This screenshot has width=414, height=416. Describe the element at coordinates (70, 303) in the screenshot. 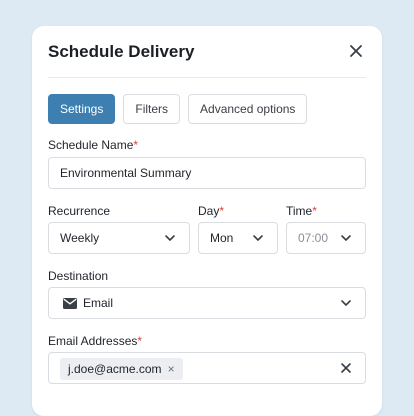

I see `mail-icon` at that location.